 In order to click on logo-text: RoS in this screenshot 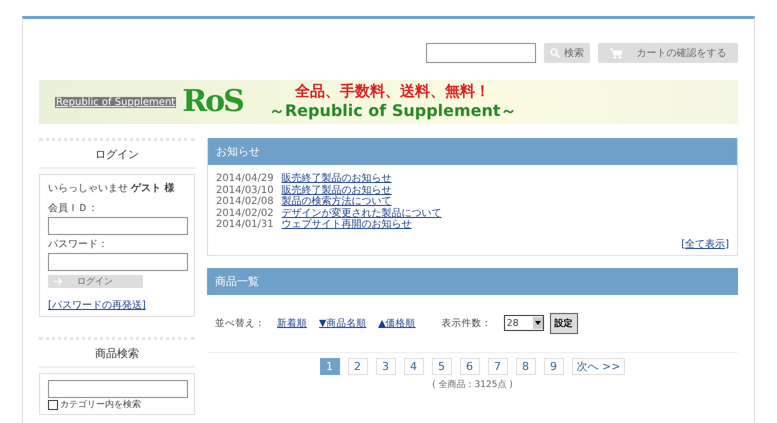, I will do `click(212, 102)`.